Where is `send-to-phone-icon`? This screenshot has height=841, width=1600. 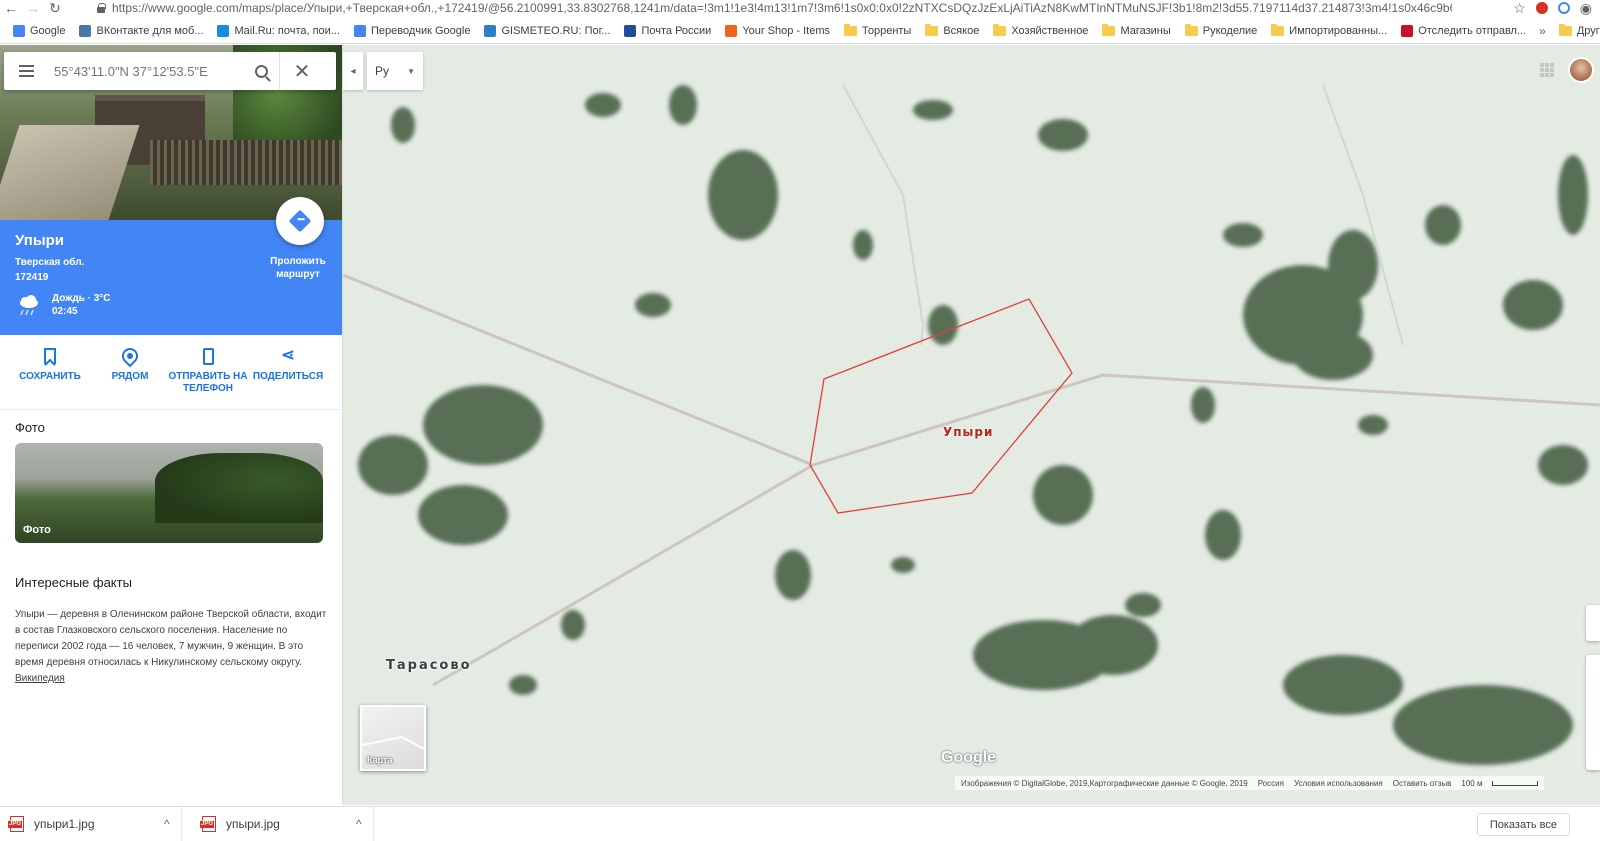
send-to-phone-icon is located at coordinates (208, 356).